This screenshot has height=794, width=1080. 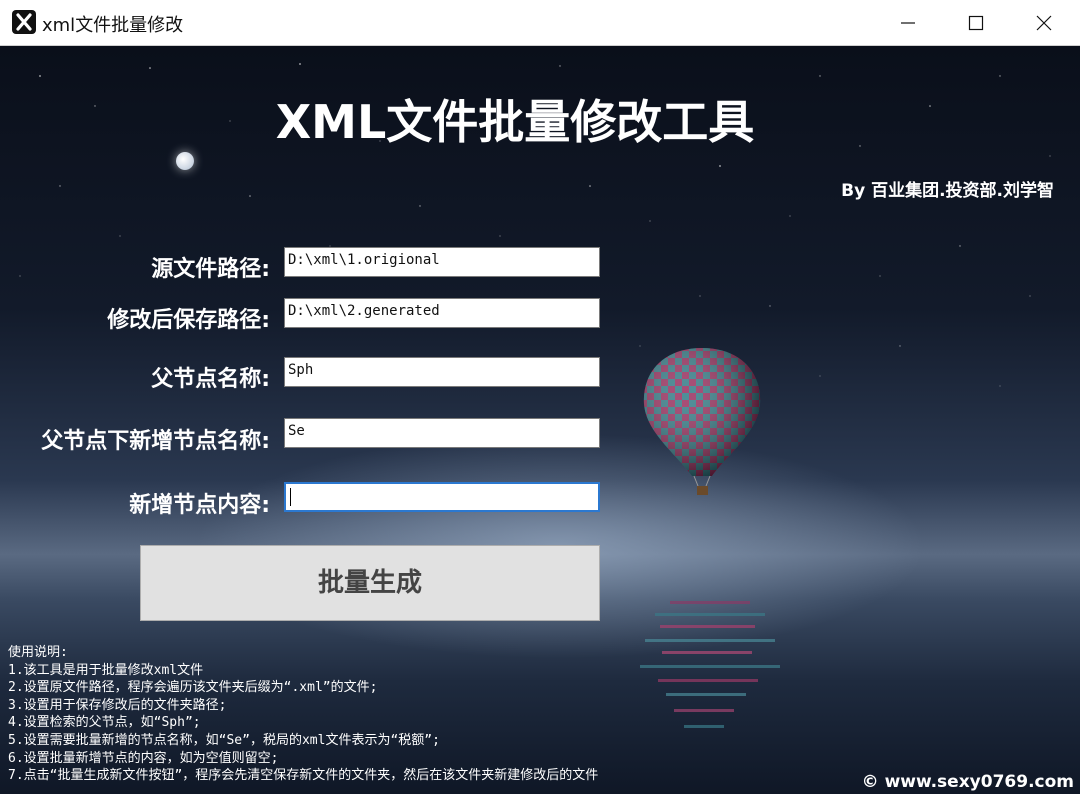 I want to click on save-path-input: D:\xml\2.generated, so click(x=442, y=313).